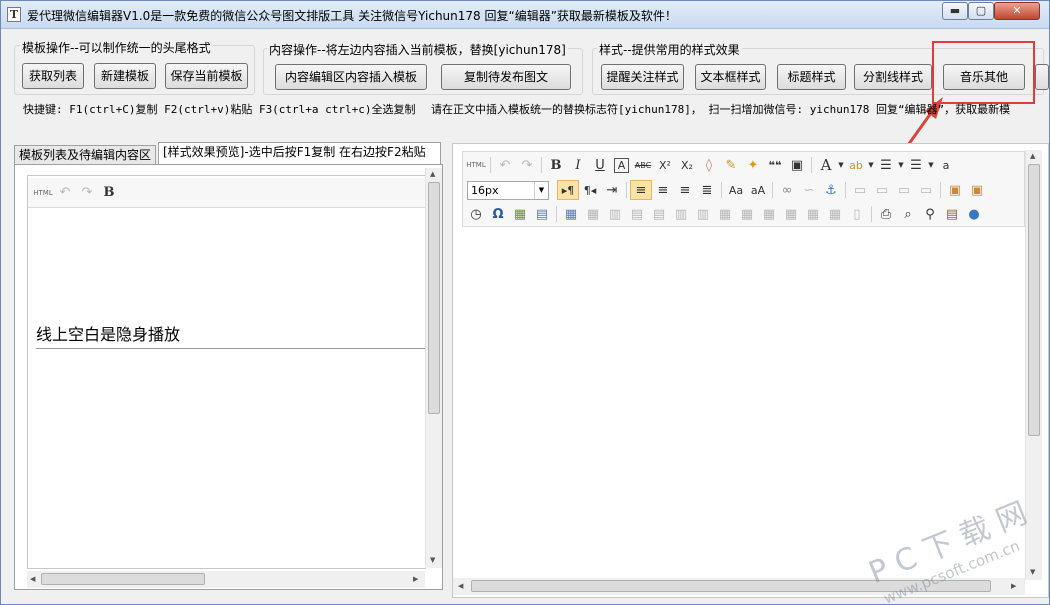 Image resolution: width=1050 pixels, height=605 pixels. Describe the element at coordinates (882, 190) in the screenshot. I see `image-float-left-icon: ▭` at that location.